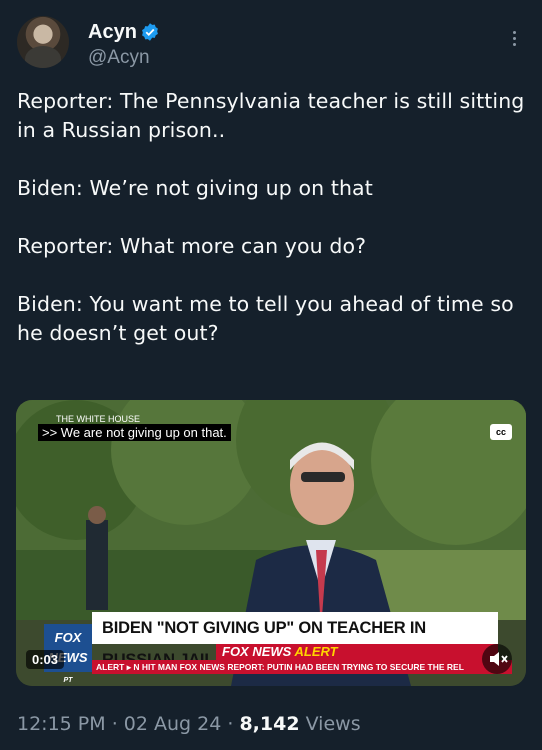 This screenshot has height=750, width=542. I want to click on author-display-name: Acyn, so click(112, 32).